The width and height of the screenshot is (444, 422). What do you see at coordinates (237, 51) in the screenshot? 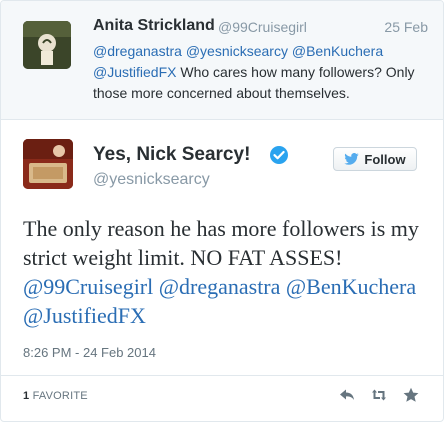
I see `parent-mention-link: @yesnicksearcy` at bounding box center [237, 51].